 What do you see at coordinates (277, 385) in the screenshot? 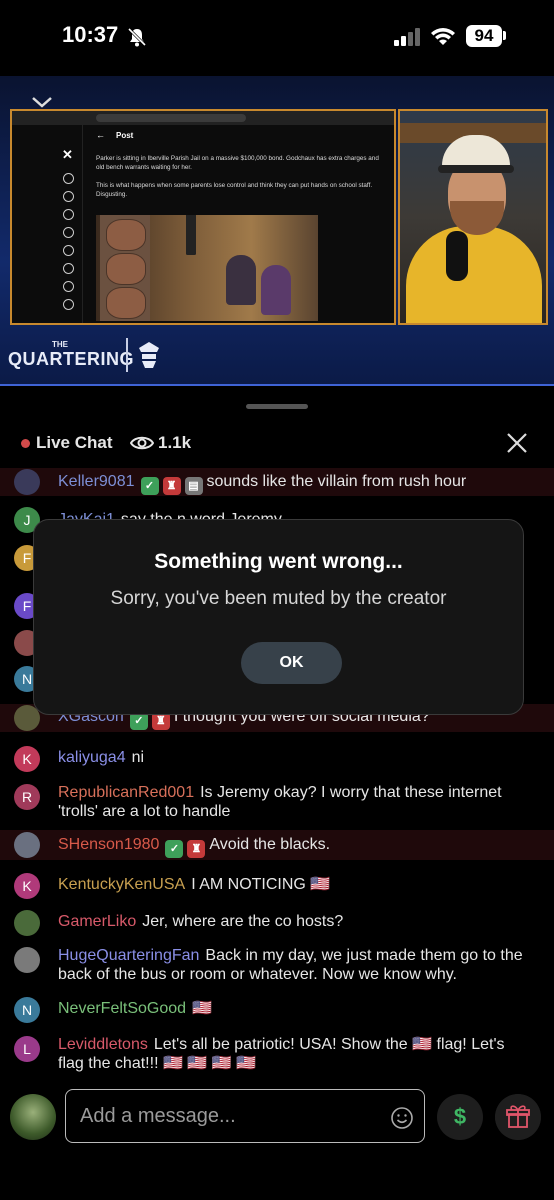
I see `video-progress-bar` at bounding box center [277, 385].